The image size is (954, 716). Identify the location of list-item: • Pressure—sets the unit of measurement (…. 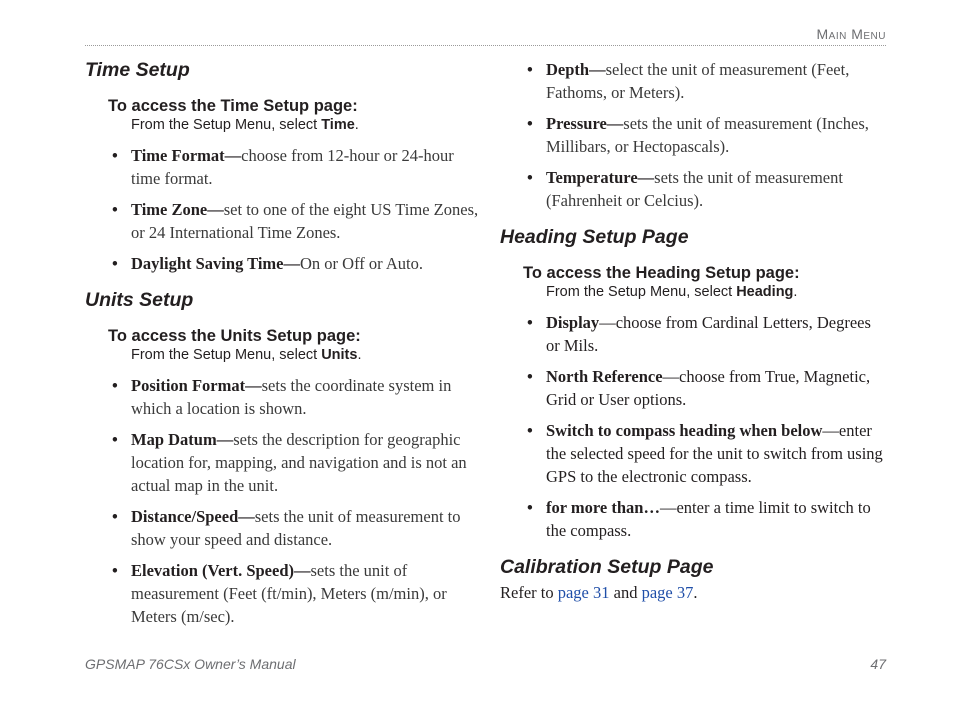
(693, 135).